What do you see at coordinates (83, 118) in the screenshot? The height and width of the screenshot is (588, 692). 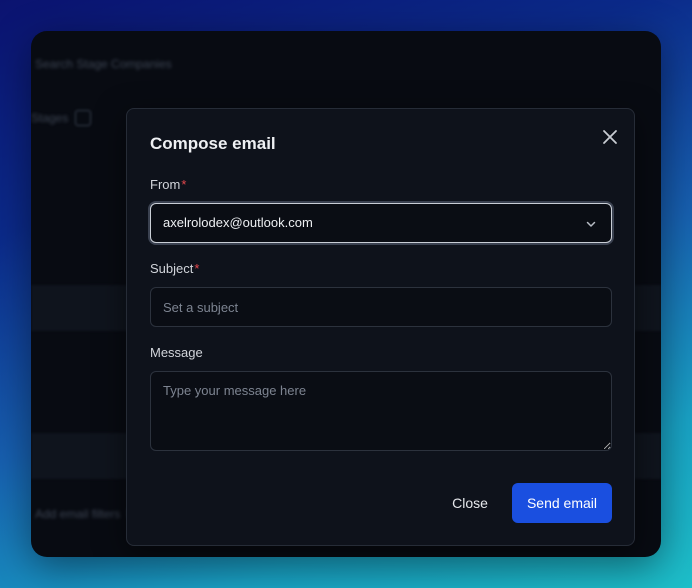 I see `background-chip` at bounding box center [83, 118].